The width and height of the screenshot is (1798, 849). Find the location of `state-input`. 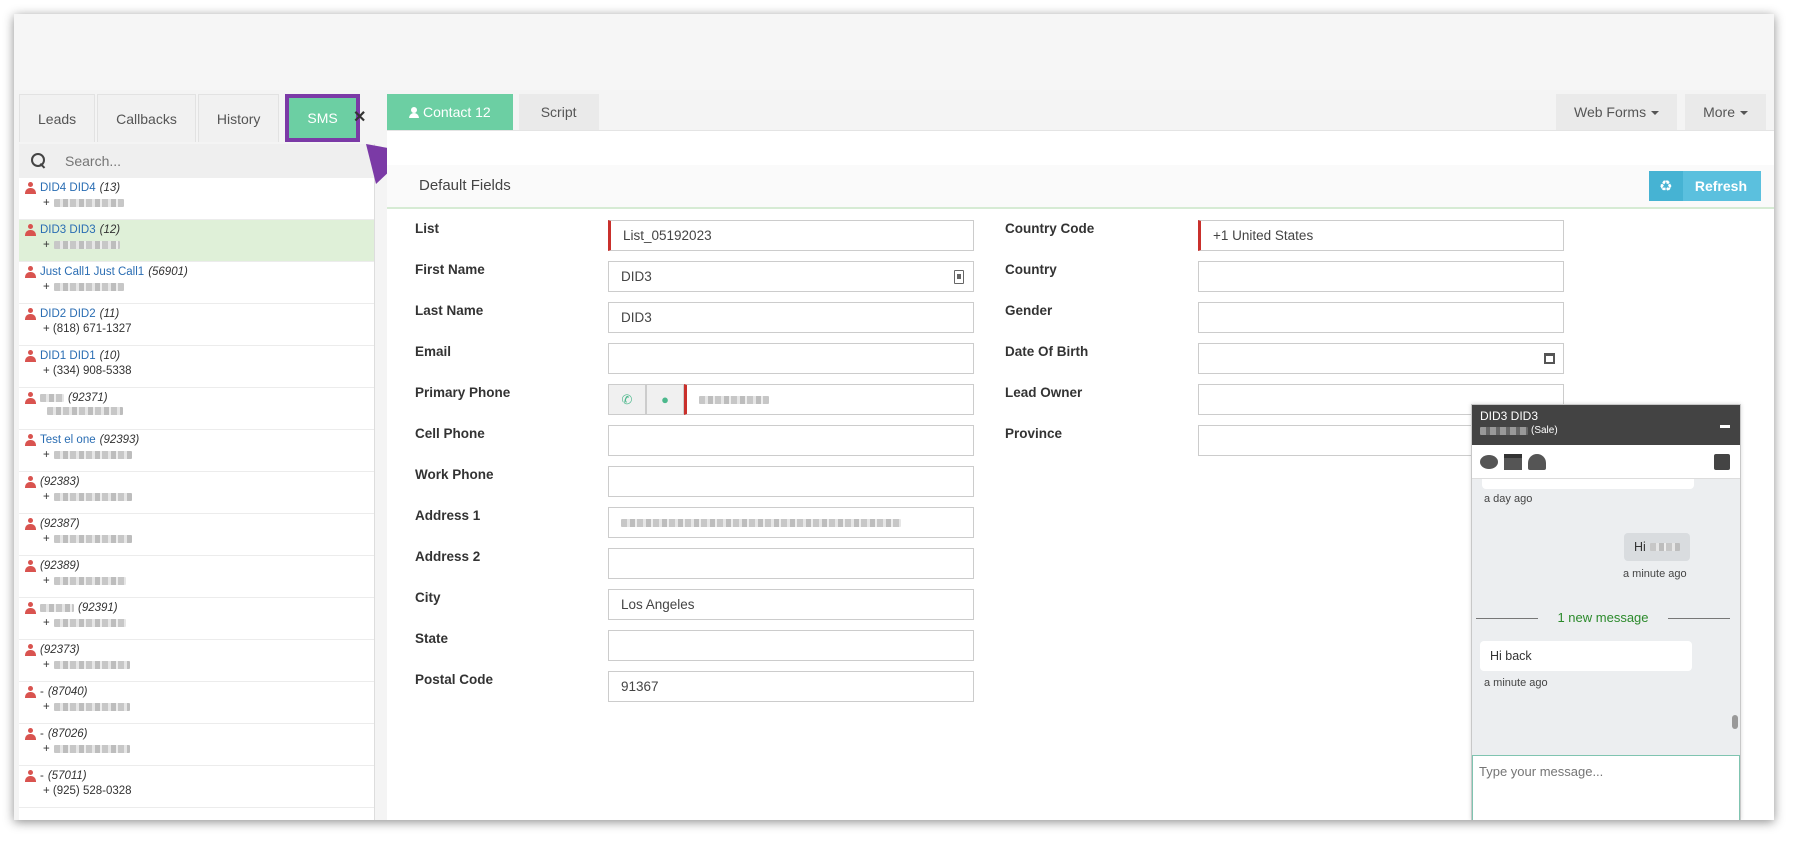

state-input is located at coordinates (791, 645).